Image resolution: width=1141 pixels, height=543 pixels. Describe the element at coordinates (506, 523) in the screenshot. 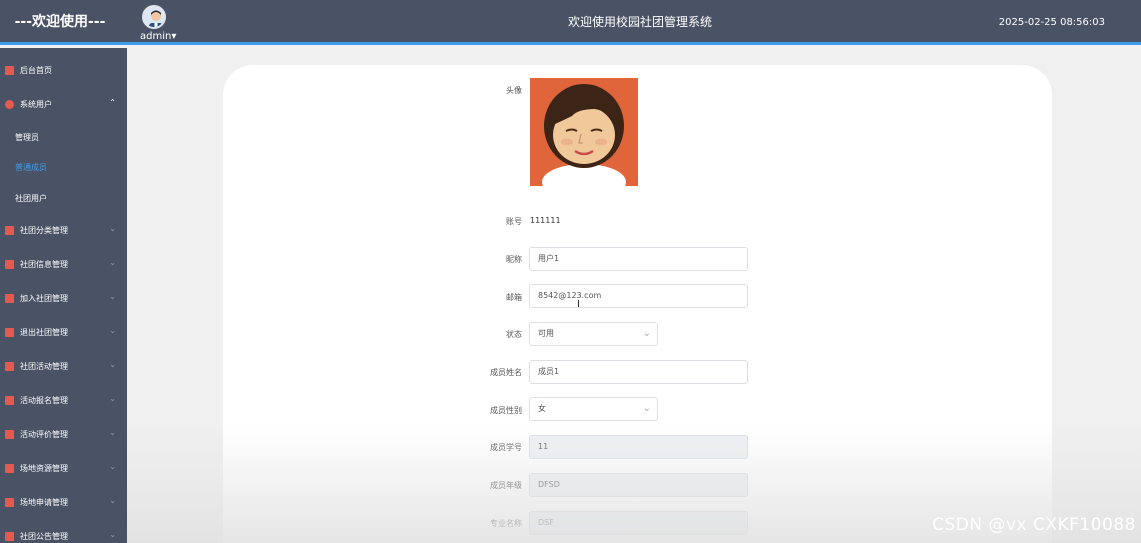

I see `major-label: 专业名称` at that location.